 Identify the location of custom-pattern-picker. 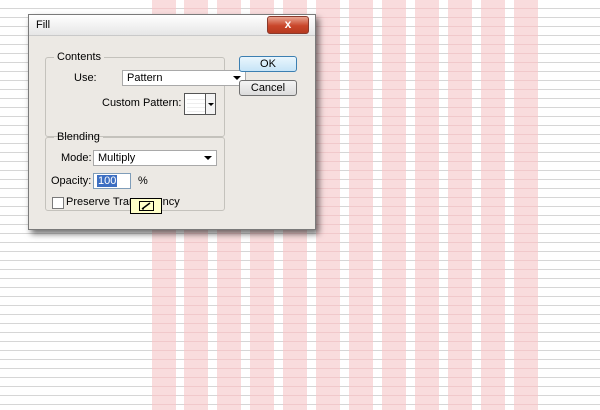
(200, 104).